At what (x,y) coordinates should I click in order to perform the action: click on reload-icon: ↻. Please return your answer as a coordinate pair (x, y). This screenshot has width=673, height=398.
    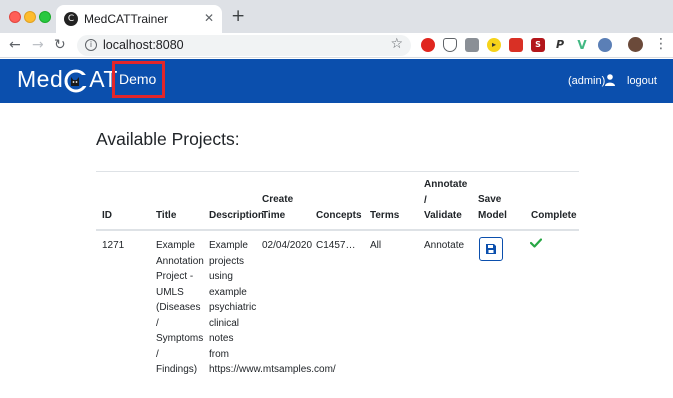
    Looking at the image, I should click on (60, 45).